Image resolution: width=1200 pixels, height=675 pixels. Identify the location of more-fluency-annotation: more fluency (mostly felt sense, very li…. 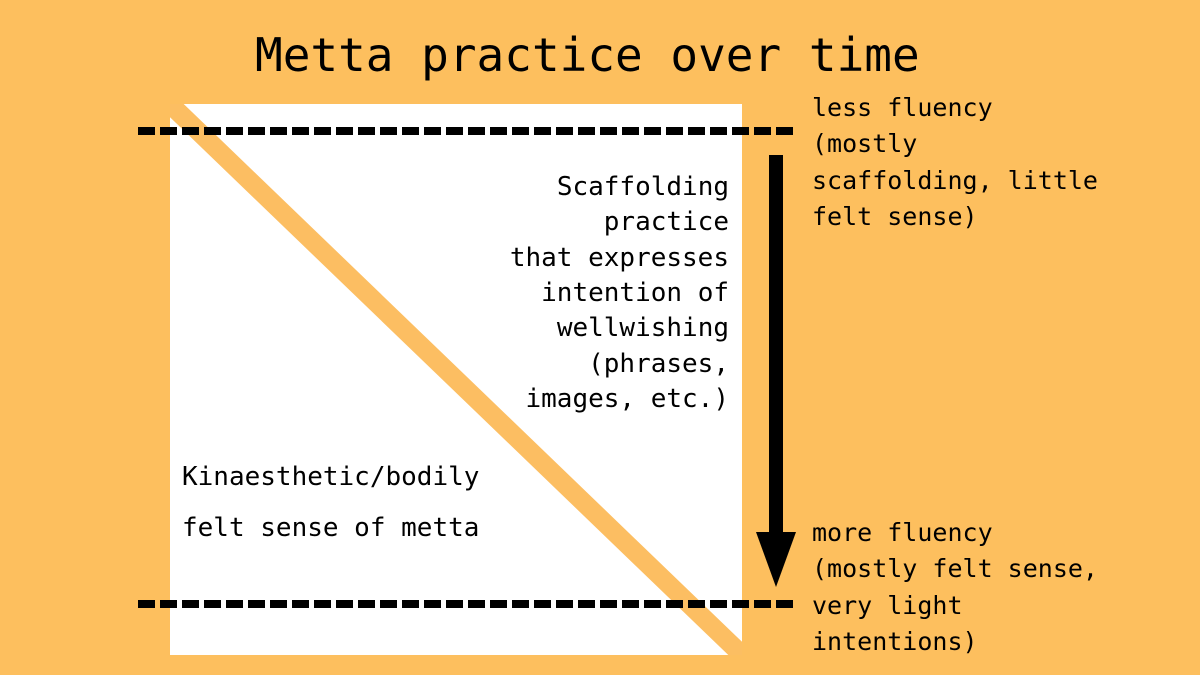
(955, 587).